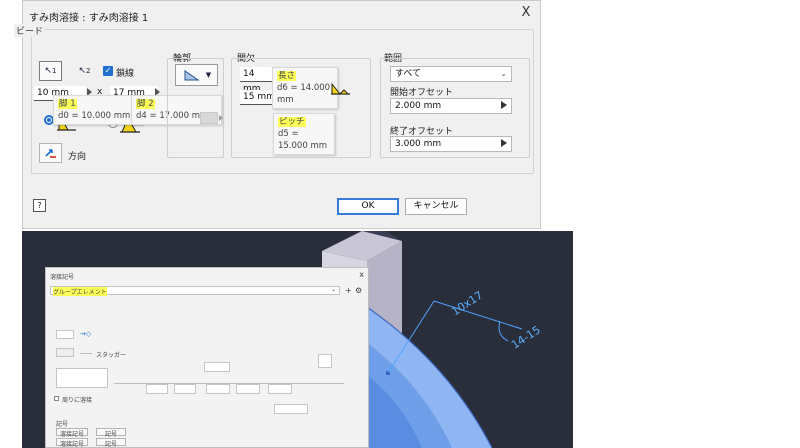 Image resolution: width=800 pixels, height=448 pixels. What do you see at coordinates (192, 75) in the screenshot?
I see `flat-contour-icon` at bounding box center [192, 75].